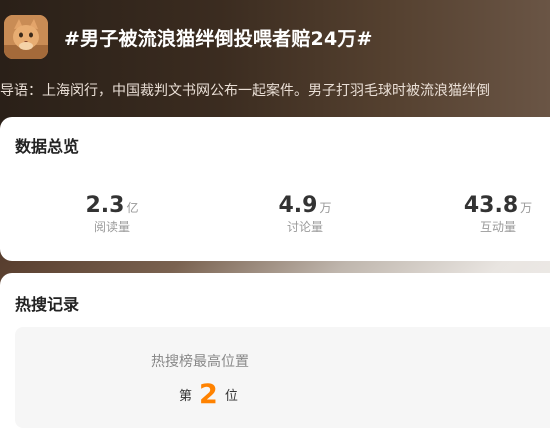  I want to click on stat-read-count: 2.3 亿 阅读量, so click(112, 214).